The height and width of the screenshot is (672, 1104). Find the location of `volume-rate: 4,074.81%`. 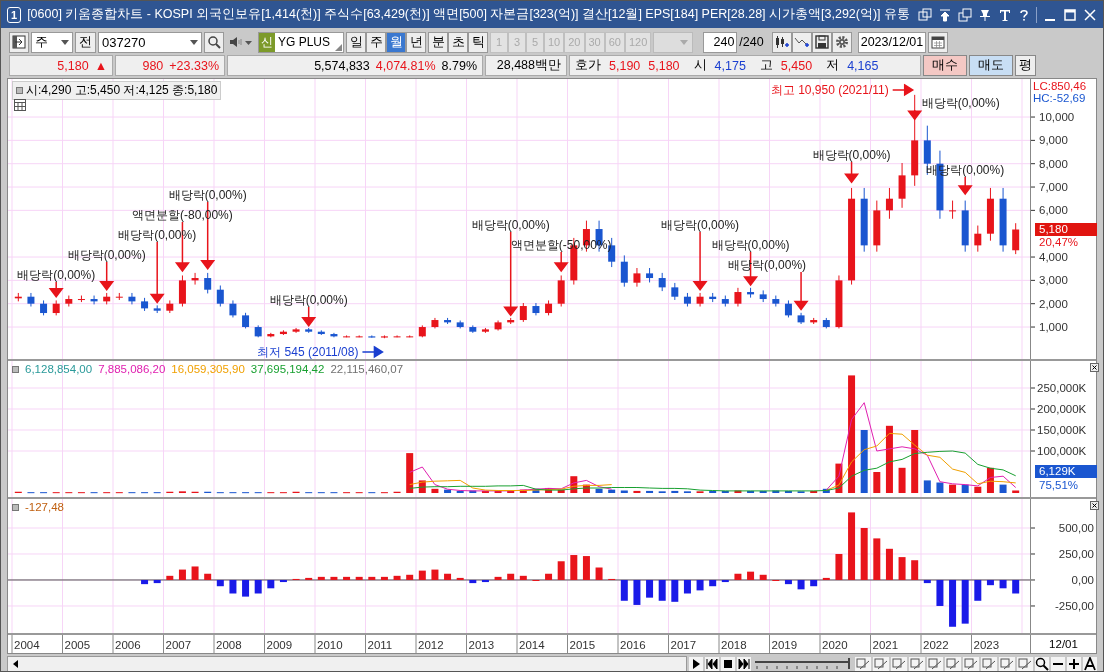

volume-rate: 4,074.81% is located at coordinates (405, 65).